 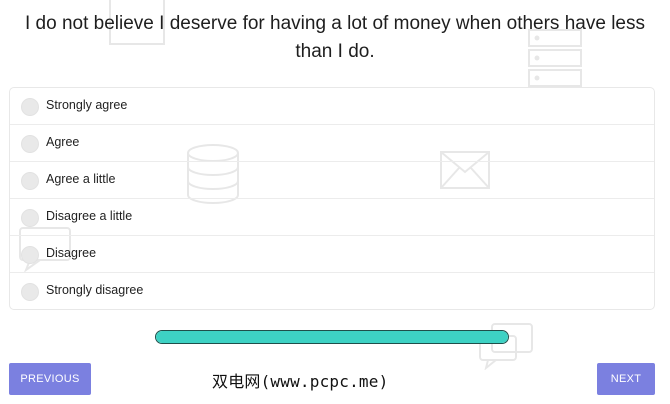 What do you see at coordinates (30, 292) in the screenshot?
I see `radio-strongly-disagree` at bounding box center [30, 292].